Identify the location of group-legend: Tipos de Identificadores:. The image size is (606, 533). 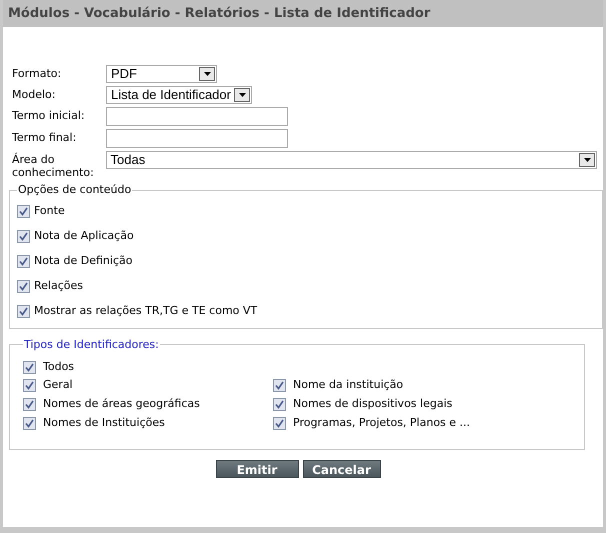
(91, 344).